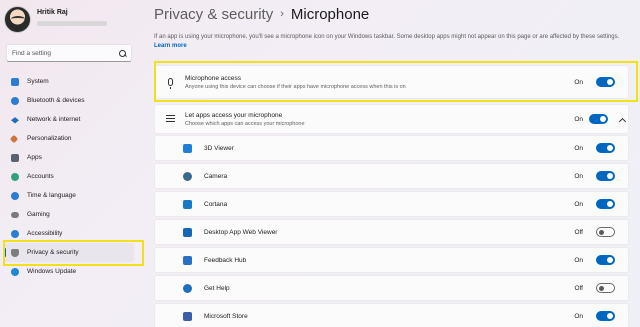  I want to click on camera-icon, so click(187, 176).